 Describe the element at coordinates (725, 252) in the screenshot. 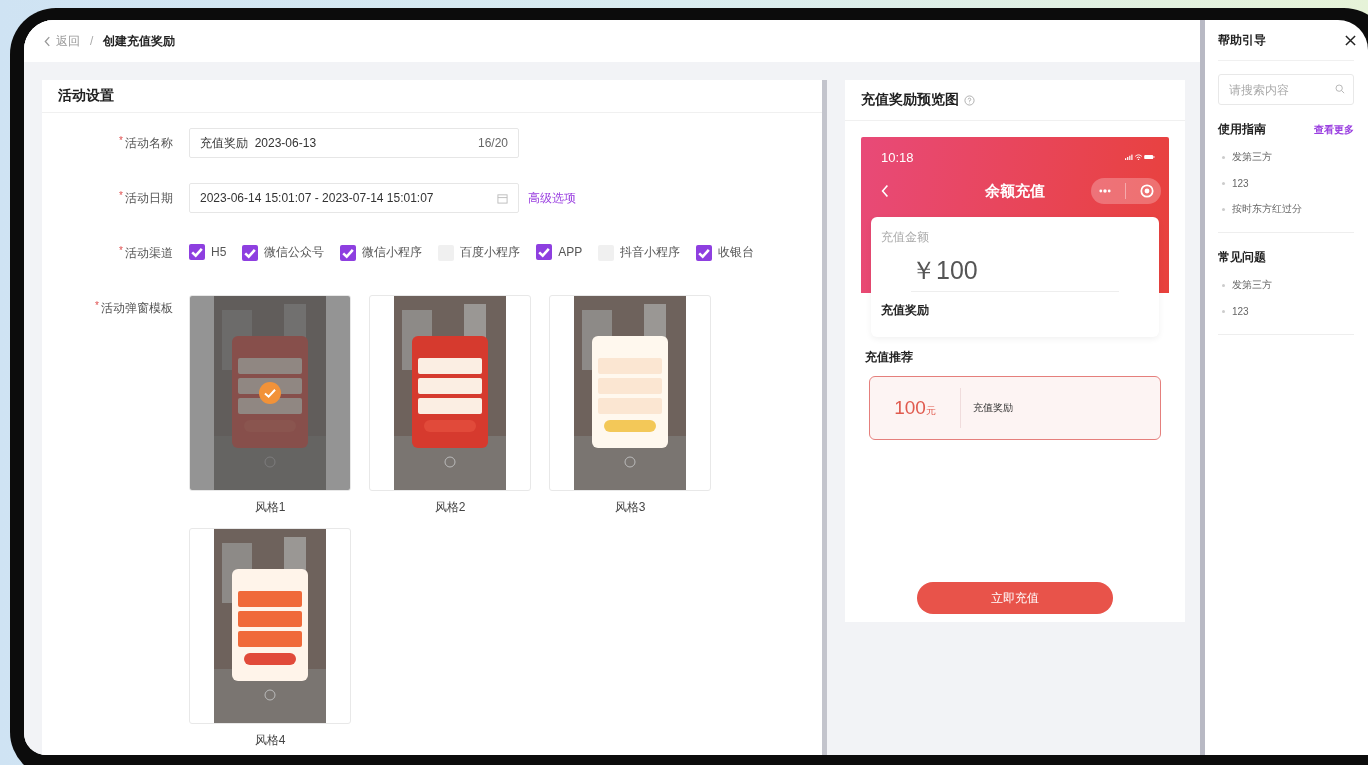

I see `channel-checkbox: 收银台` at that location.